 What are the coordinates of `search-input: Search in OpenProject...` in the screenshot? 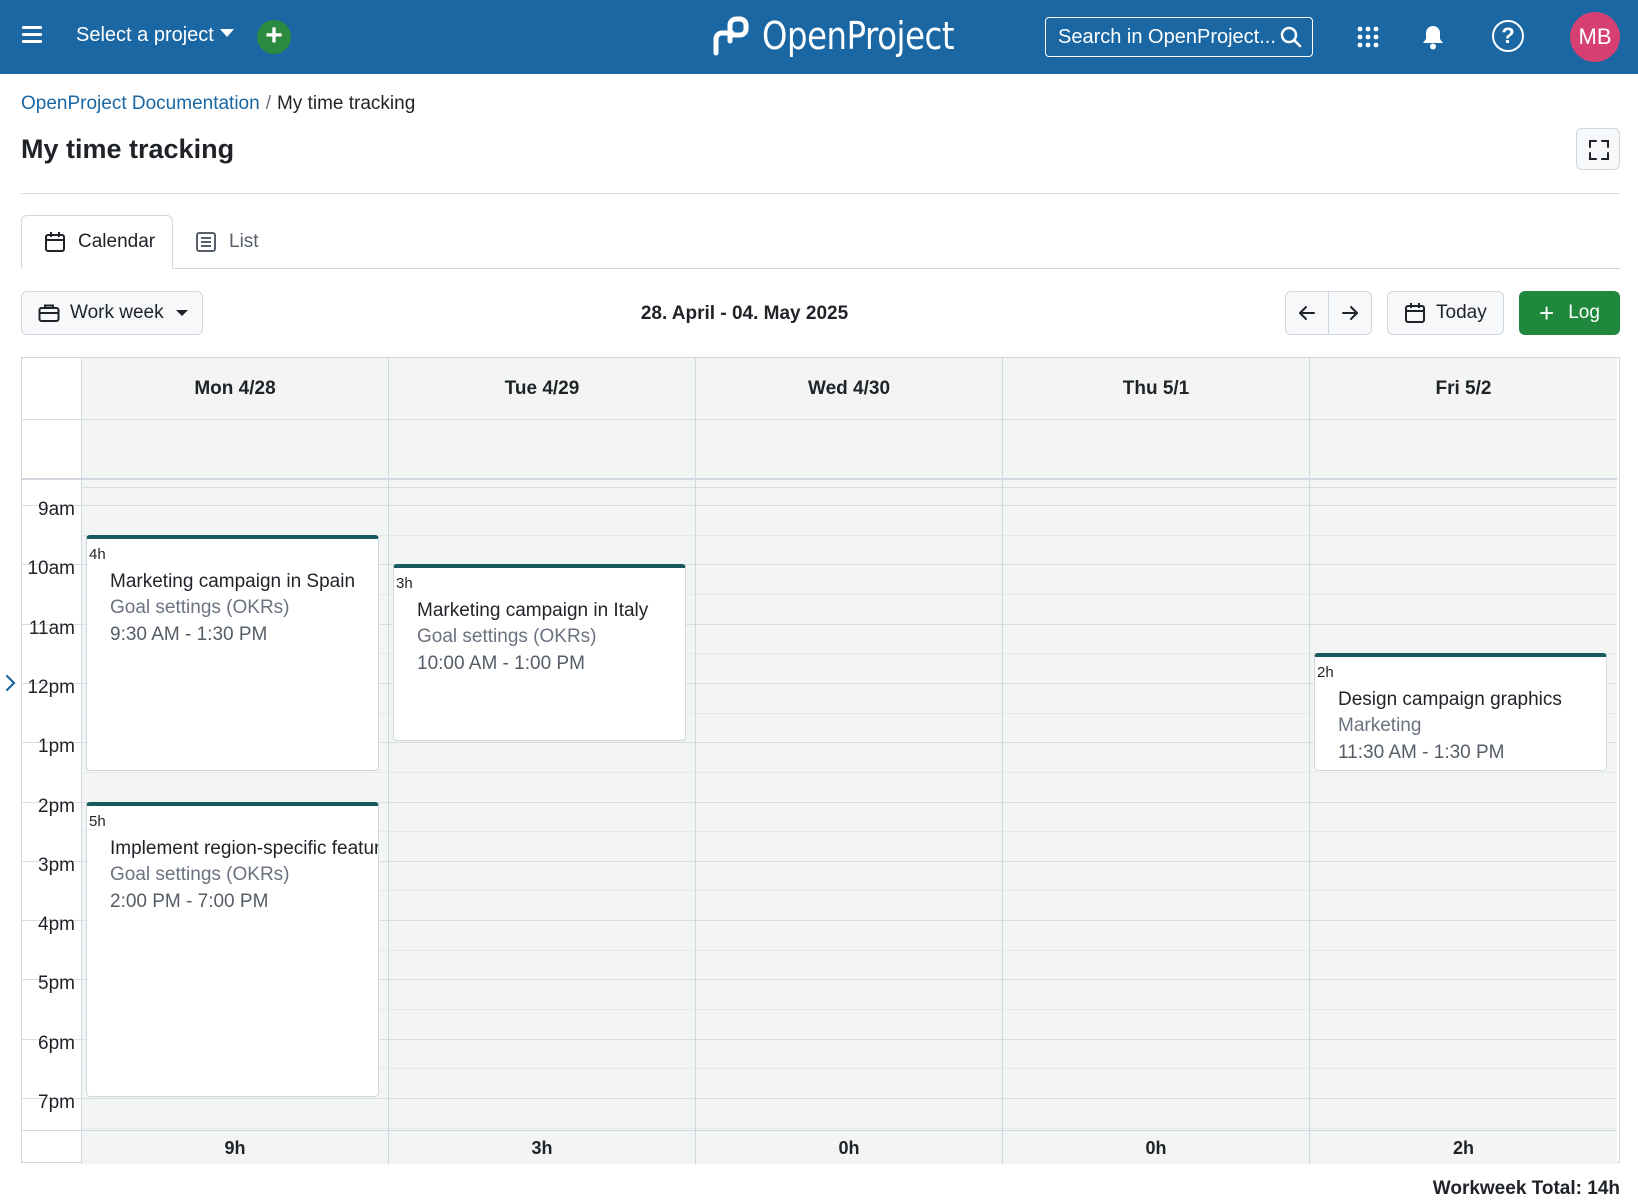 It's located at (1179, 37).